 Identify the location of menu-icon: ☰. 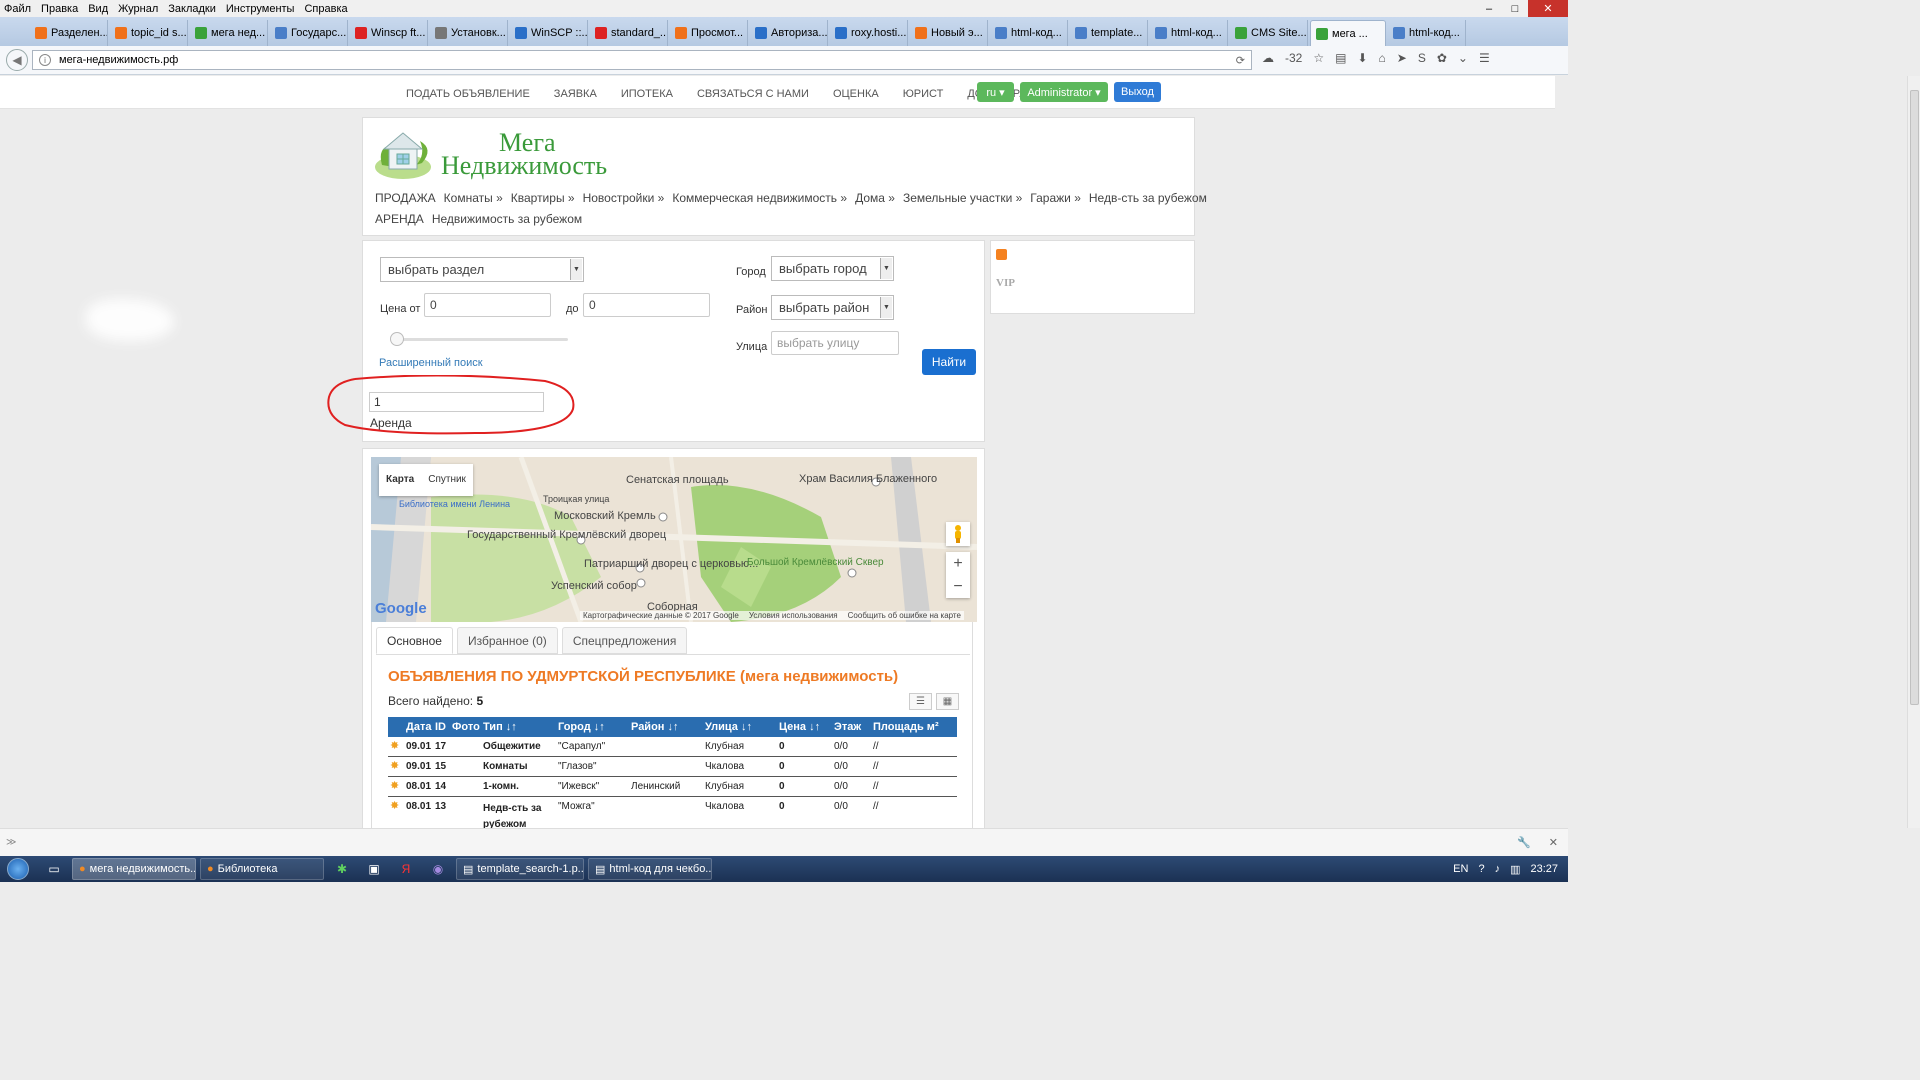
(1484, 58).